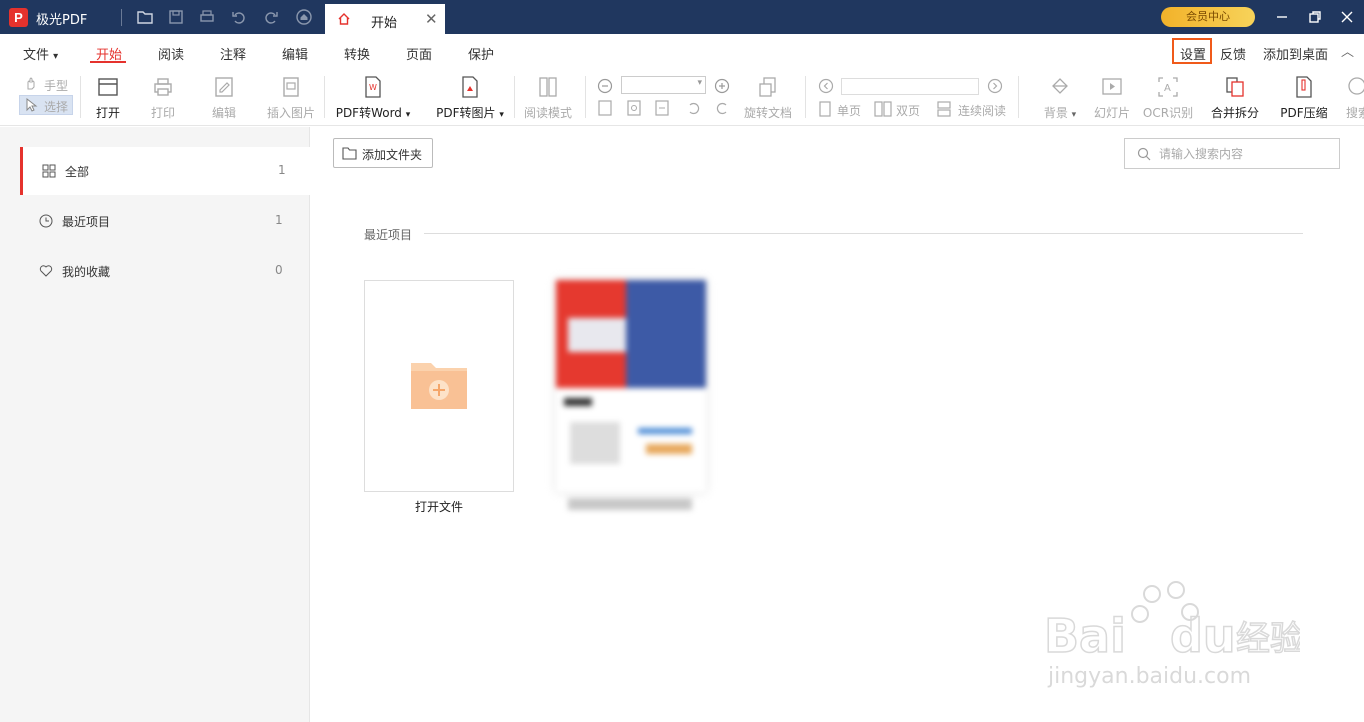 This screenshot has height=722, width=1364. Describe the element at coordinates (1315, 17) in the screenshot. I see `restore-icon` at that location.